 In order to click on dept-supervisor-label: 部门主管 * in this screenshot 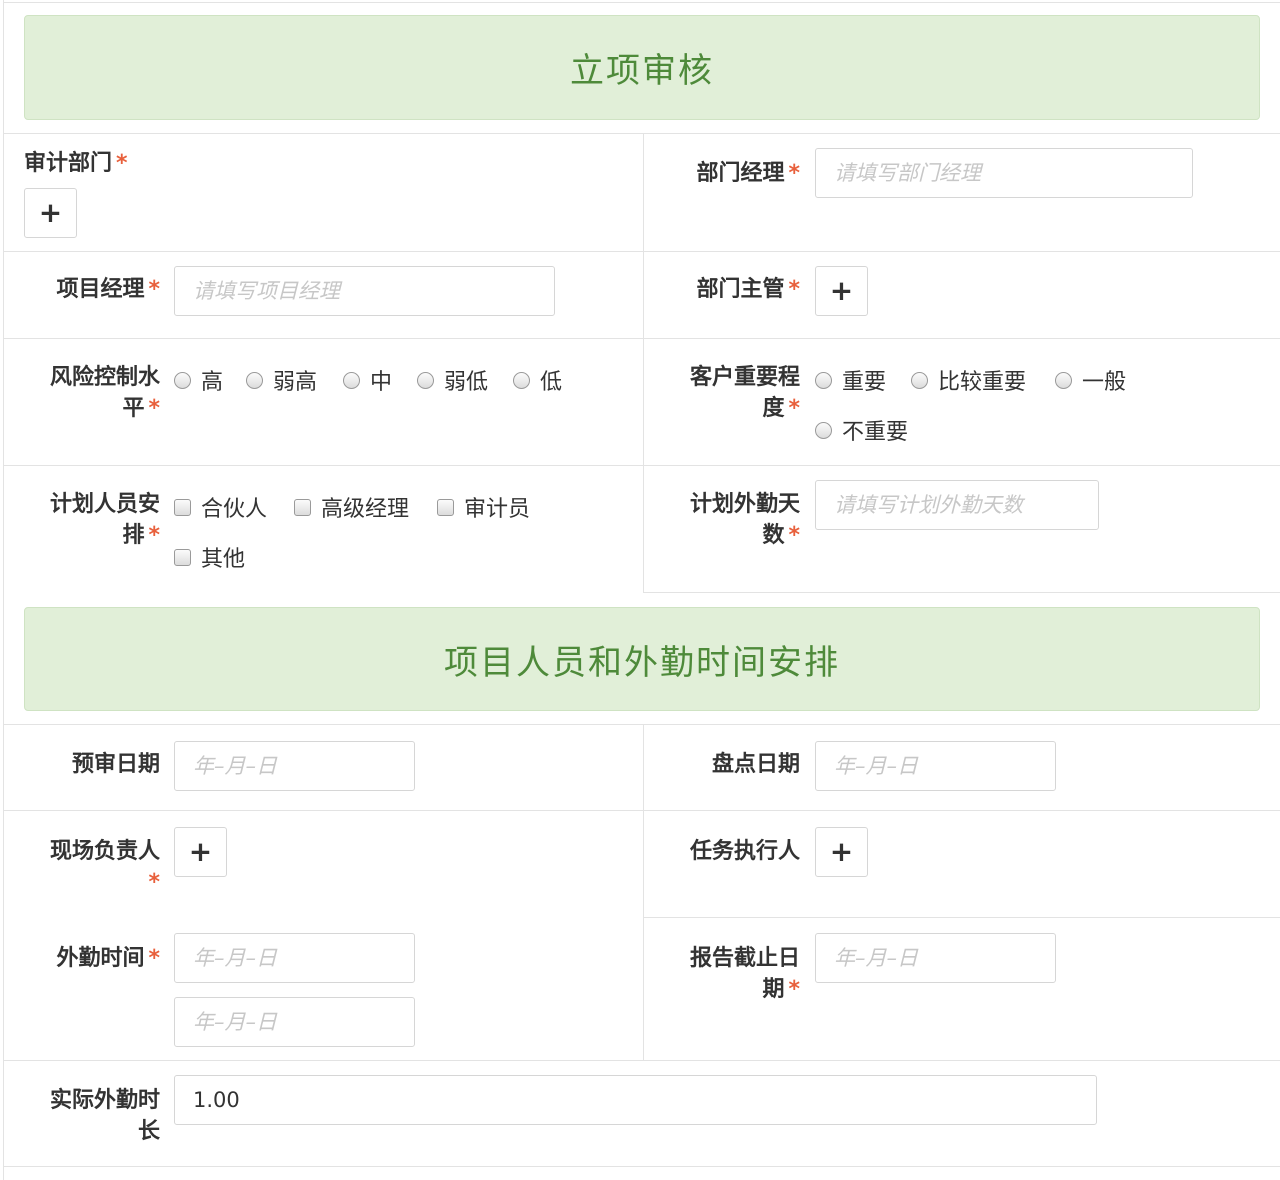, I will do `click(748, 289)`.